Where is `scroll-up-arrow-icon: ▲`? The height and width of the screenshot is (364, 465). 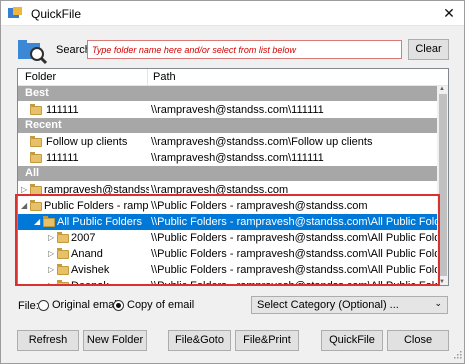
scroll-up-arrow-icon: ▲ is located at coordinates (442, 89).